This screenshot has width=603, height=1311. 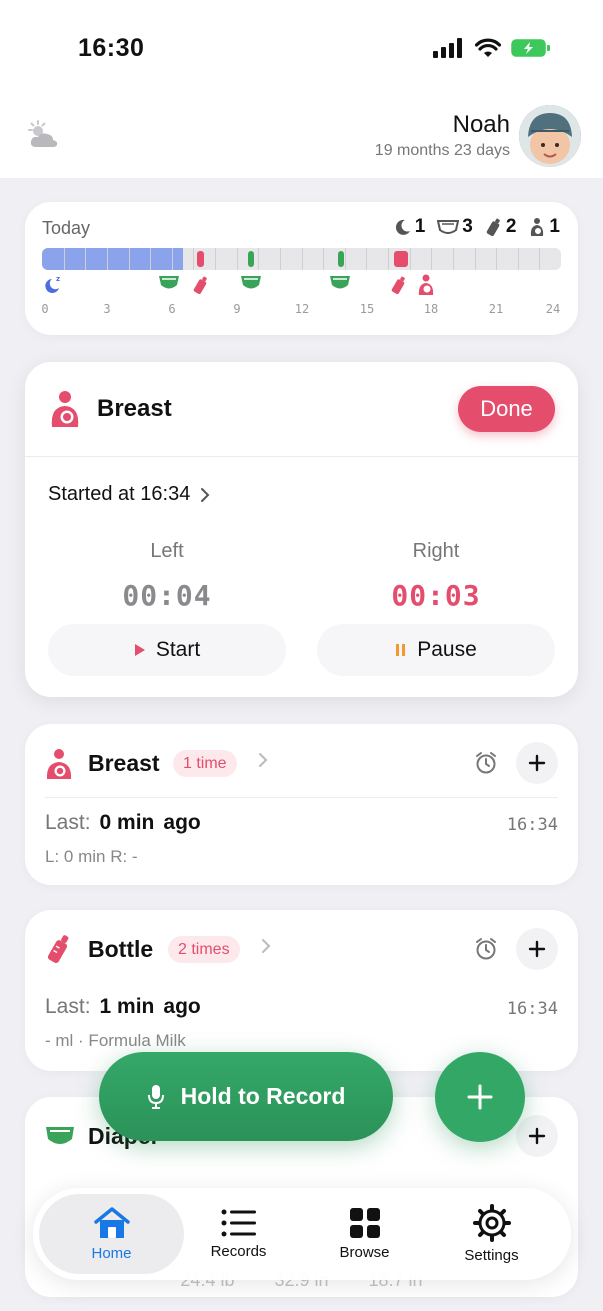 What do you see at coordinates (367, 309) in the screenshot?
I see `tick-label: 15` at bounding box center [367, 309].